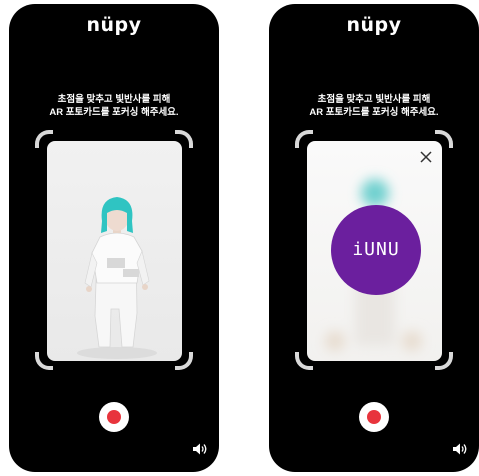 The width and height of the screenshot is (479, 476). I want to click on ar-photocard: iUNU, so click(374, 251).